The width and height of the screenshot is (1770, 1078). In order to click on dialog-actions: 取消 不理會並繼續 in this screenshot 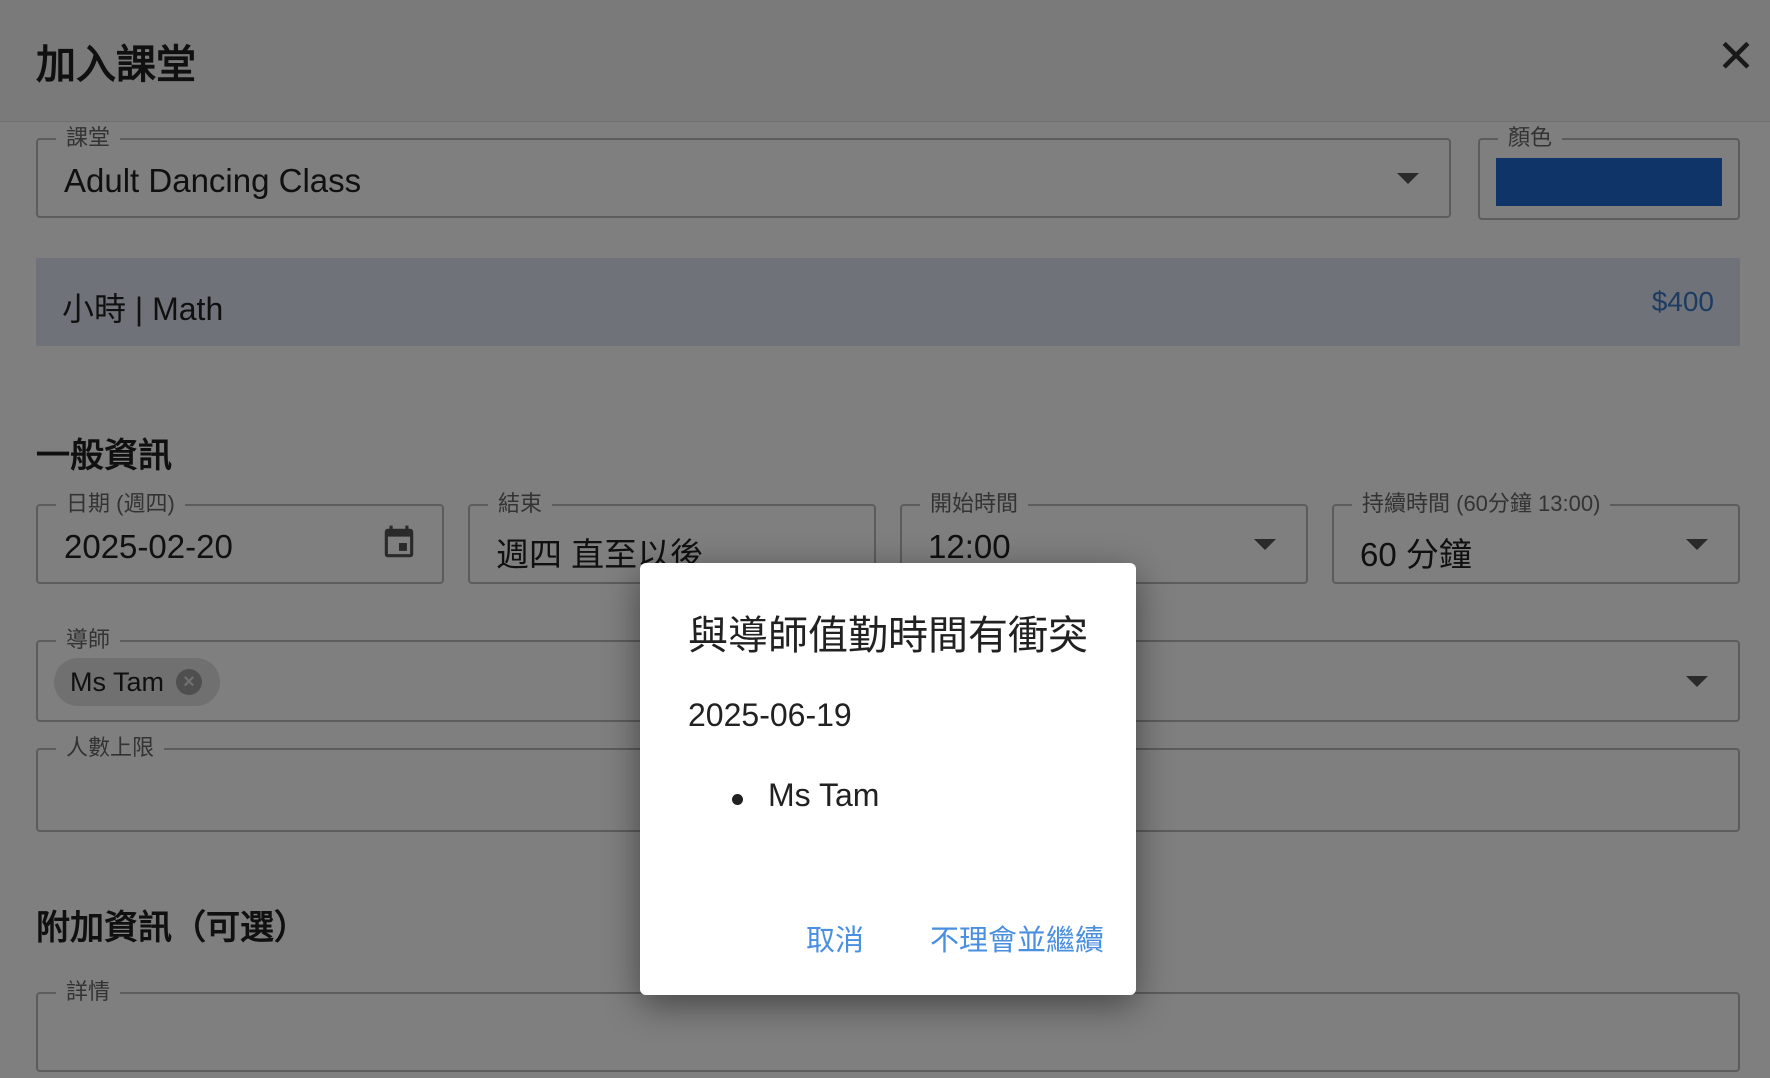, I will do `click(955, 938)`.